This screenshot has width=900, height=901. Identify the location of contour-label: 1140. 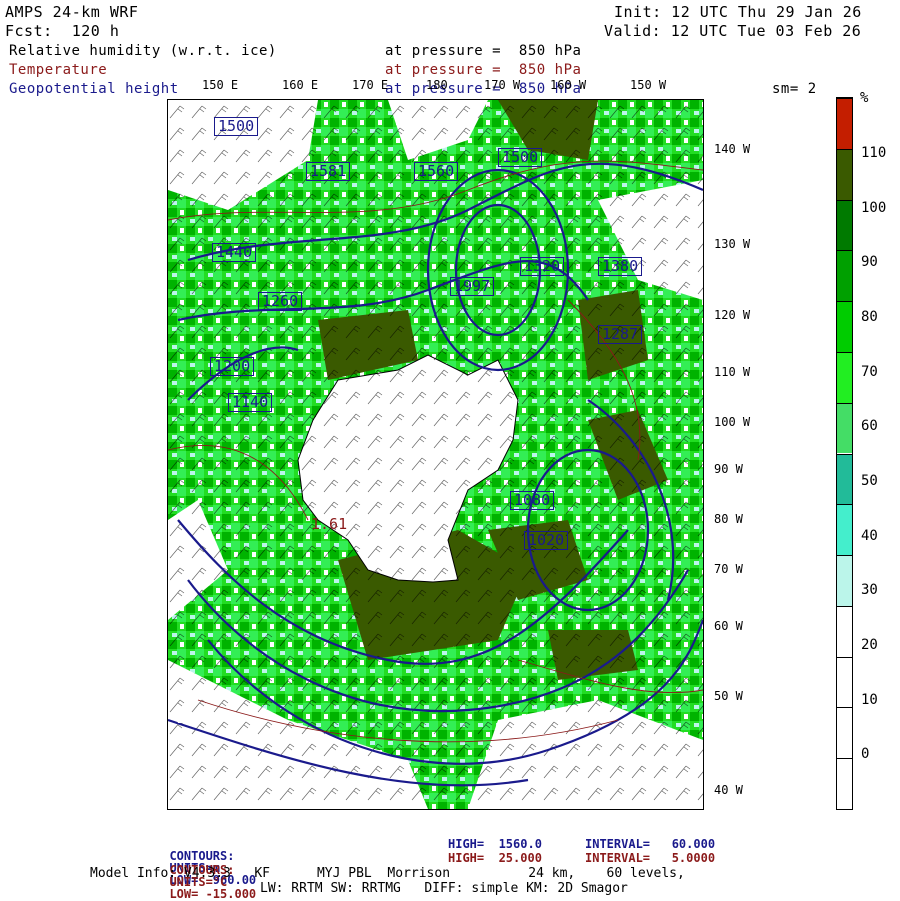
(250, 402).